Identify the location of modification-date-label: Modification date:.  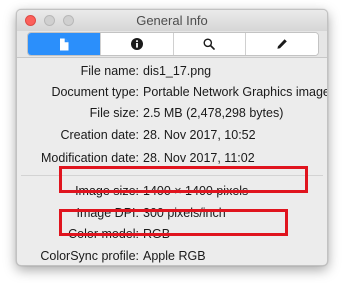
(90, 158).